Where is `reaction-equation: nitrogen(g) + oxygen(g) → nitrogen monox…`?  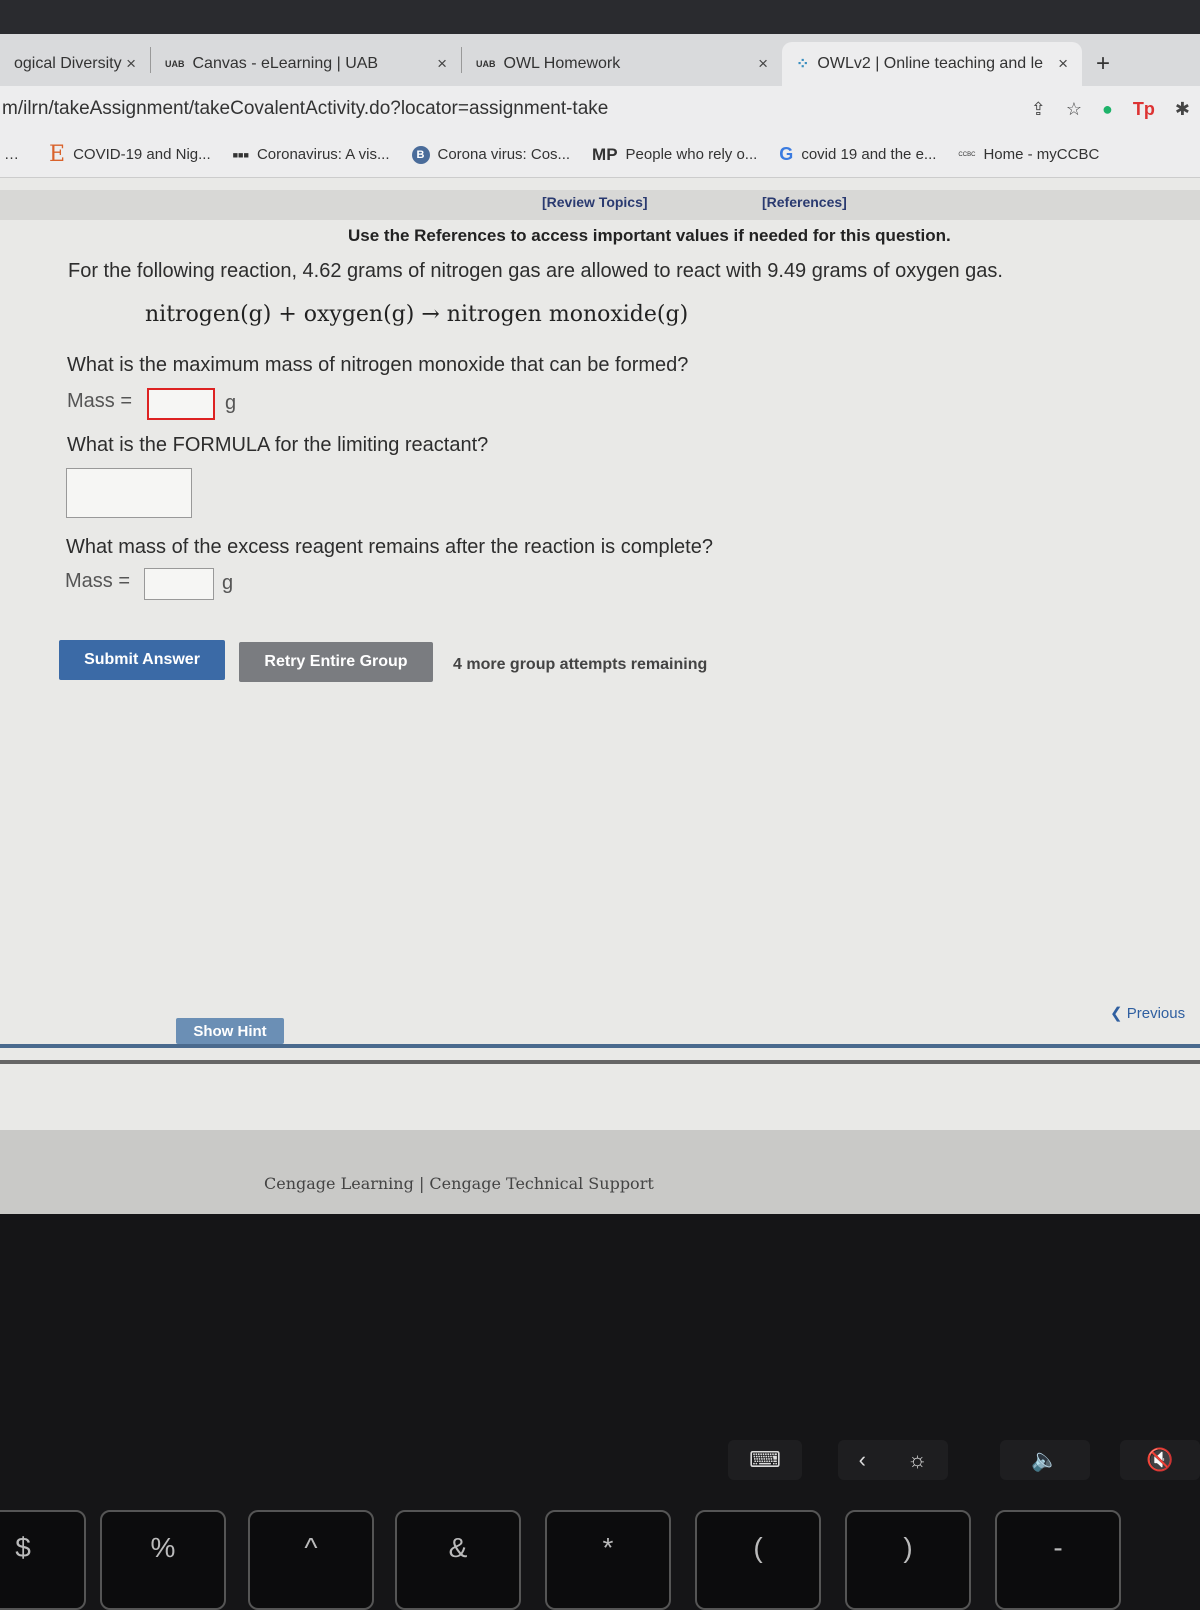
reaction-equation: nitrogen(g) + oxygen(g) → nitrogen monox… is located at coordinates (417, 314).